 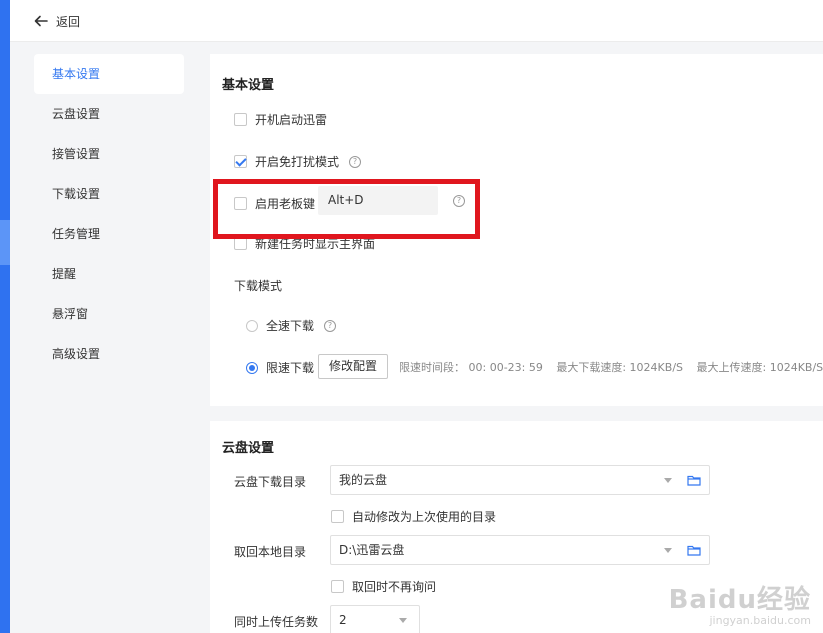 What do you see at coordinates (109, 74) in the screenshot?
I see `sidebar-item-basic: 基本设置` at bounding box center [109, 74].